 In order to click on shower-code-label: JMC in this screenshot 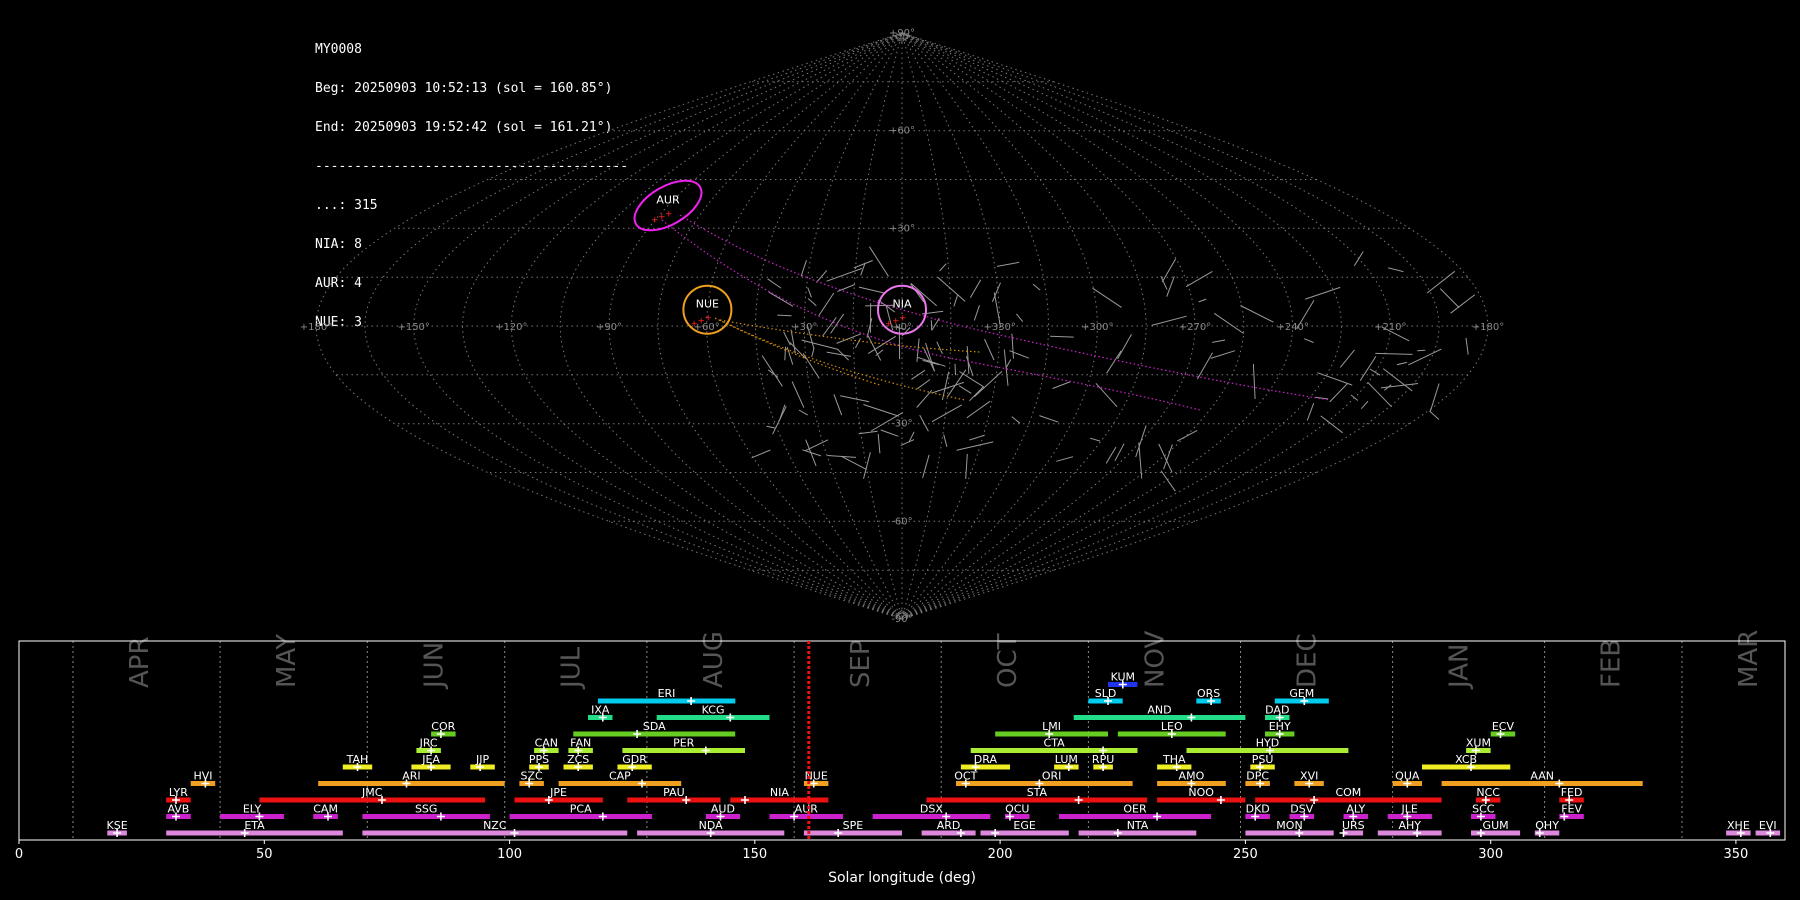, I will do `click(372, 792)`.